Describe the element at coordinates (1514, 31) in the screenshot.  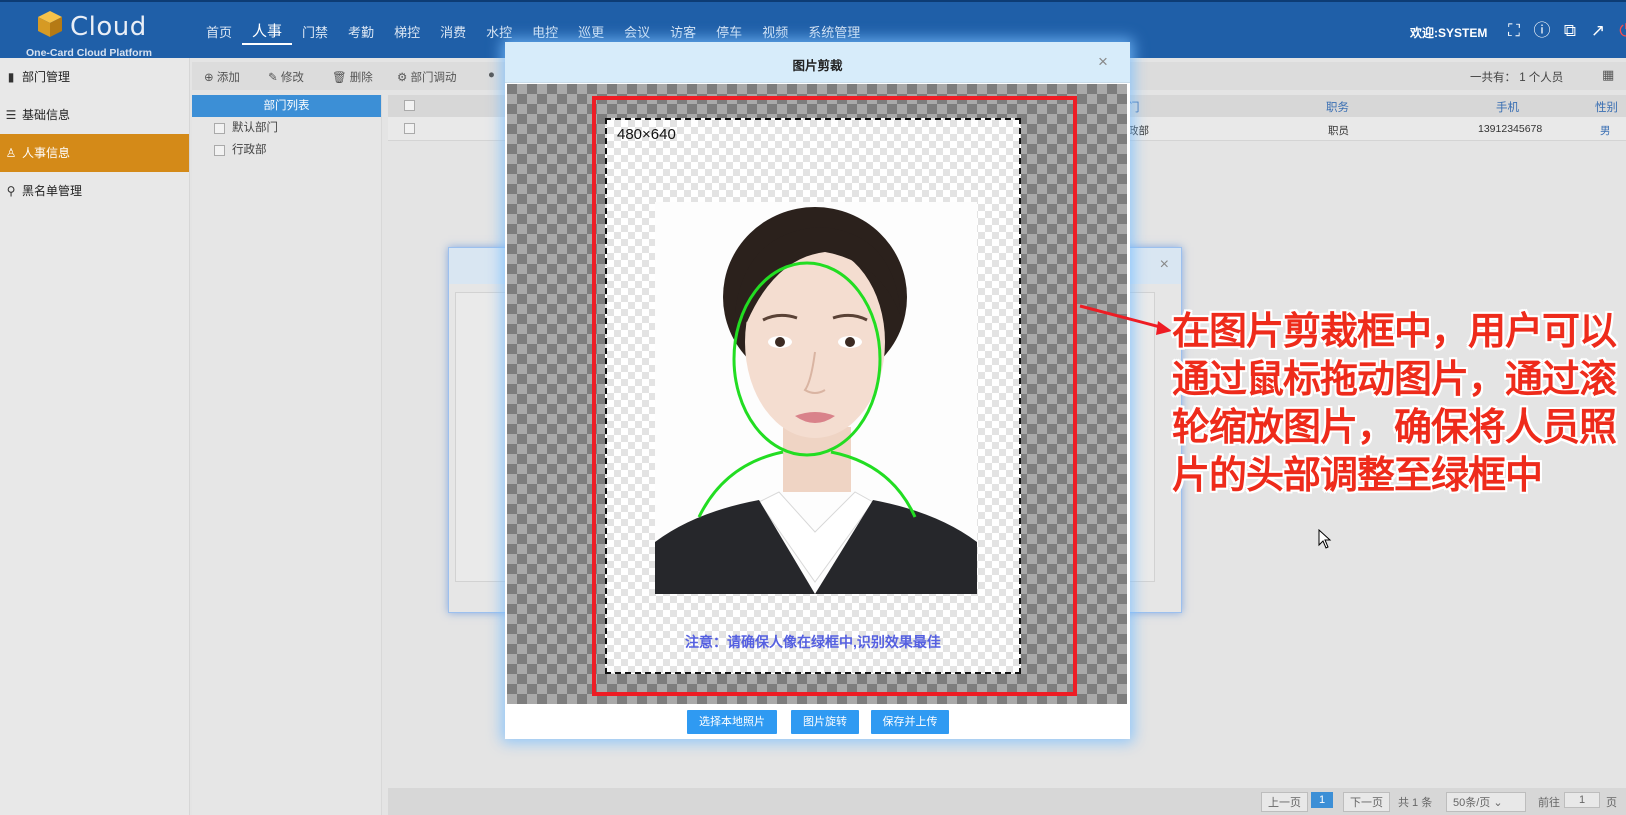
I see `fullscreen-icon: ⛶` at that location.